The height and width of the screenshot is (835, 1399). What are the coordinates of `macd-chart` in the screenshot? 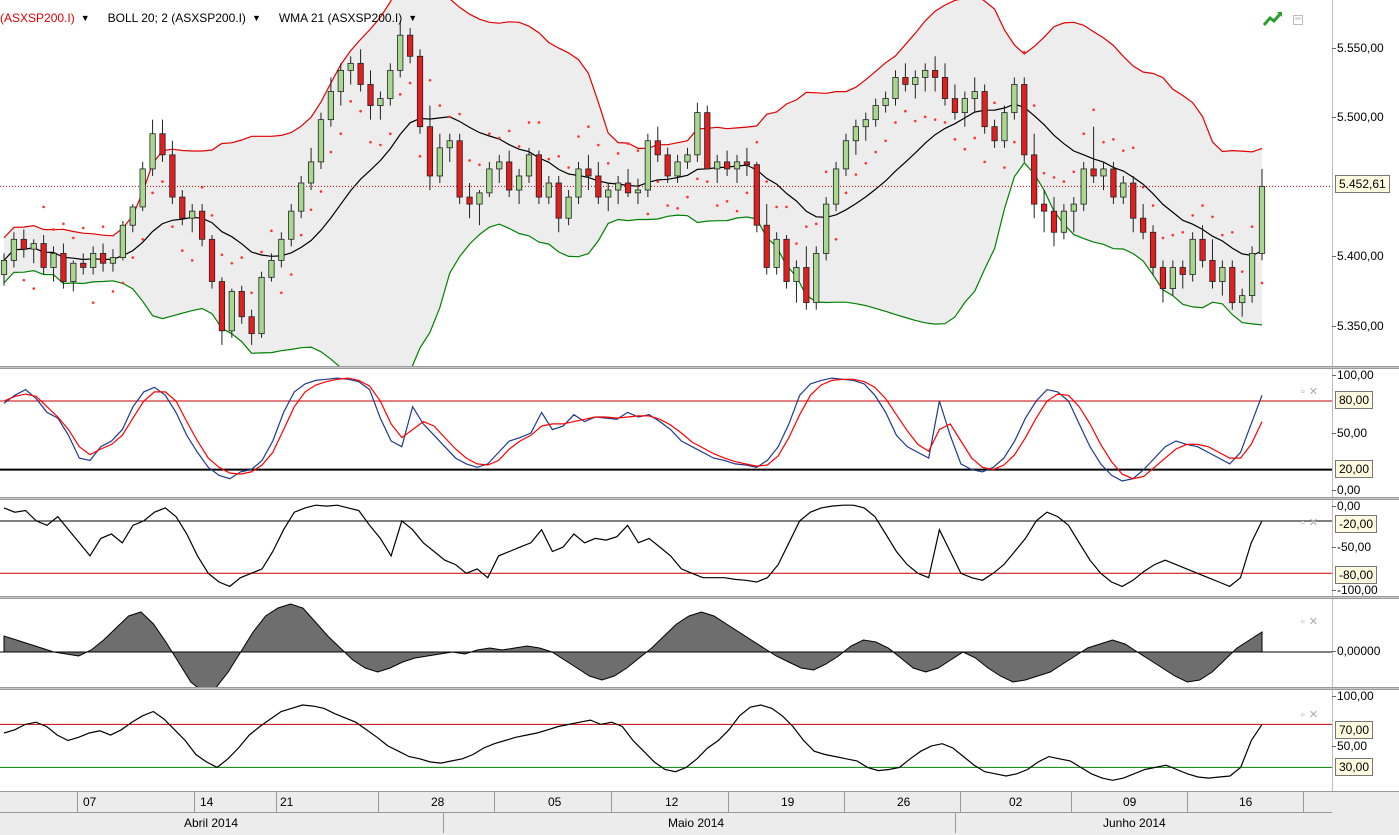 It's located at (666, 643).